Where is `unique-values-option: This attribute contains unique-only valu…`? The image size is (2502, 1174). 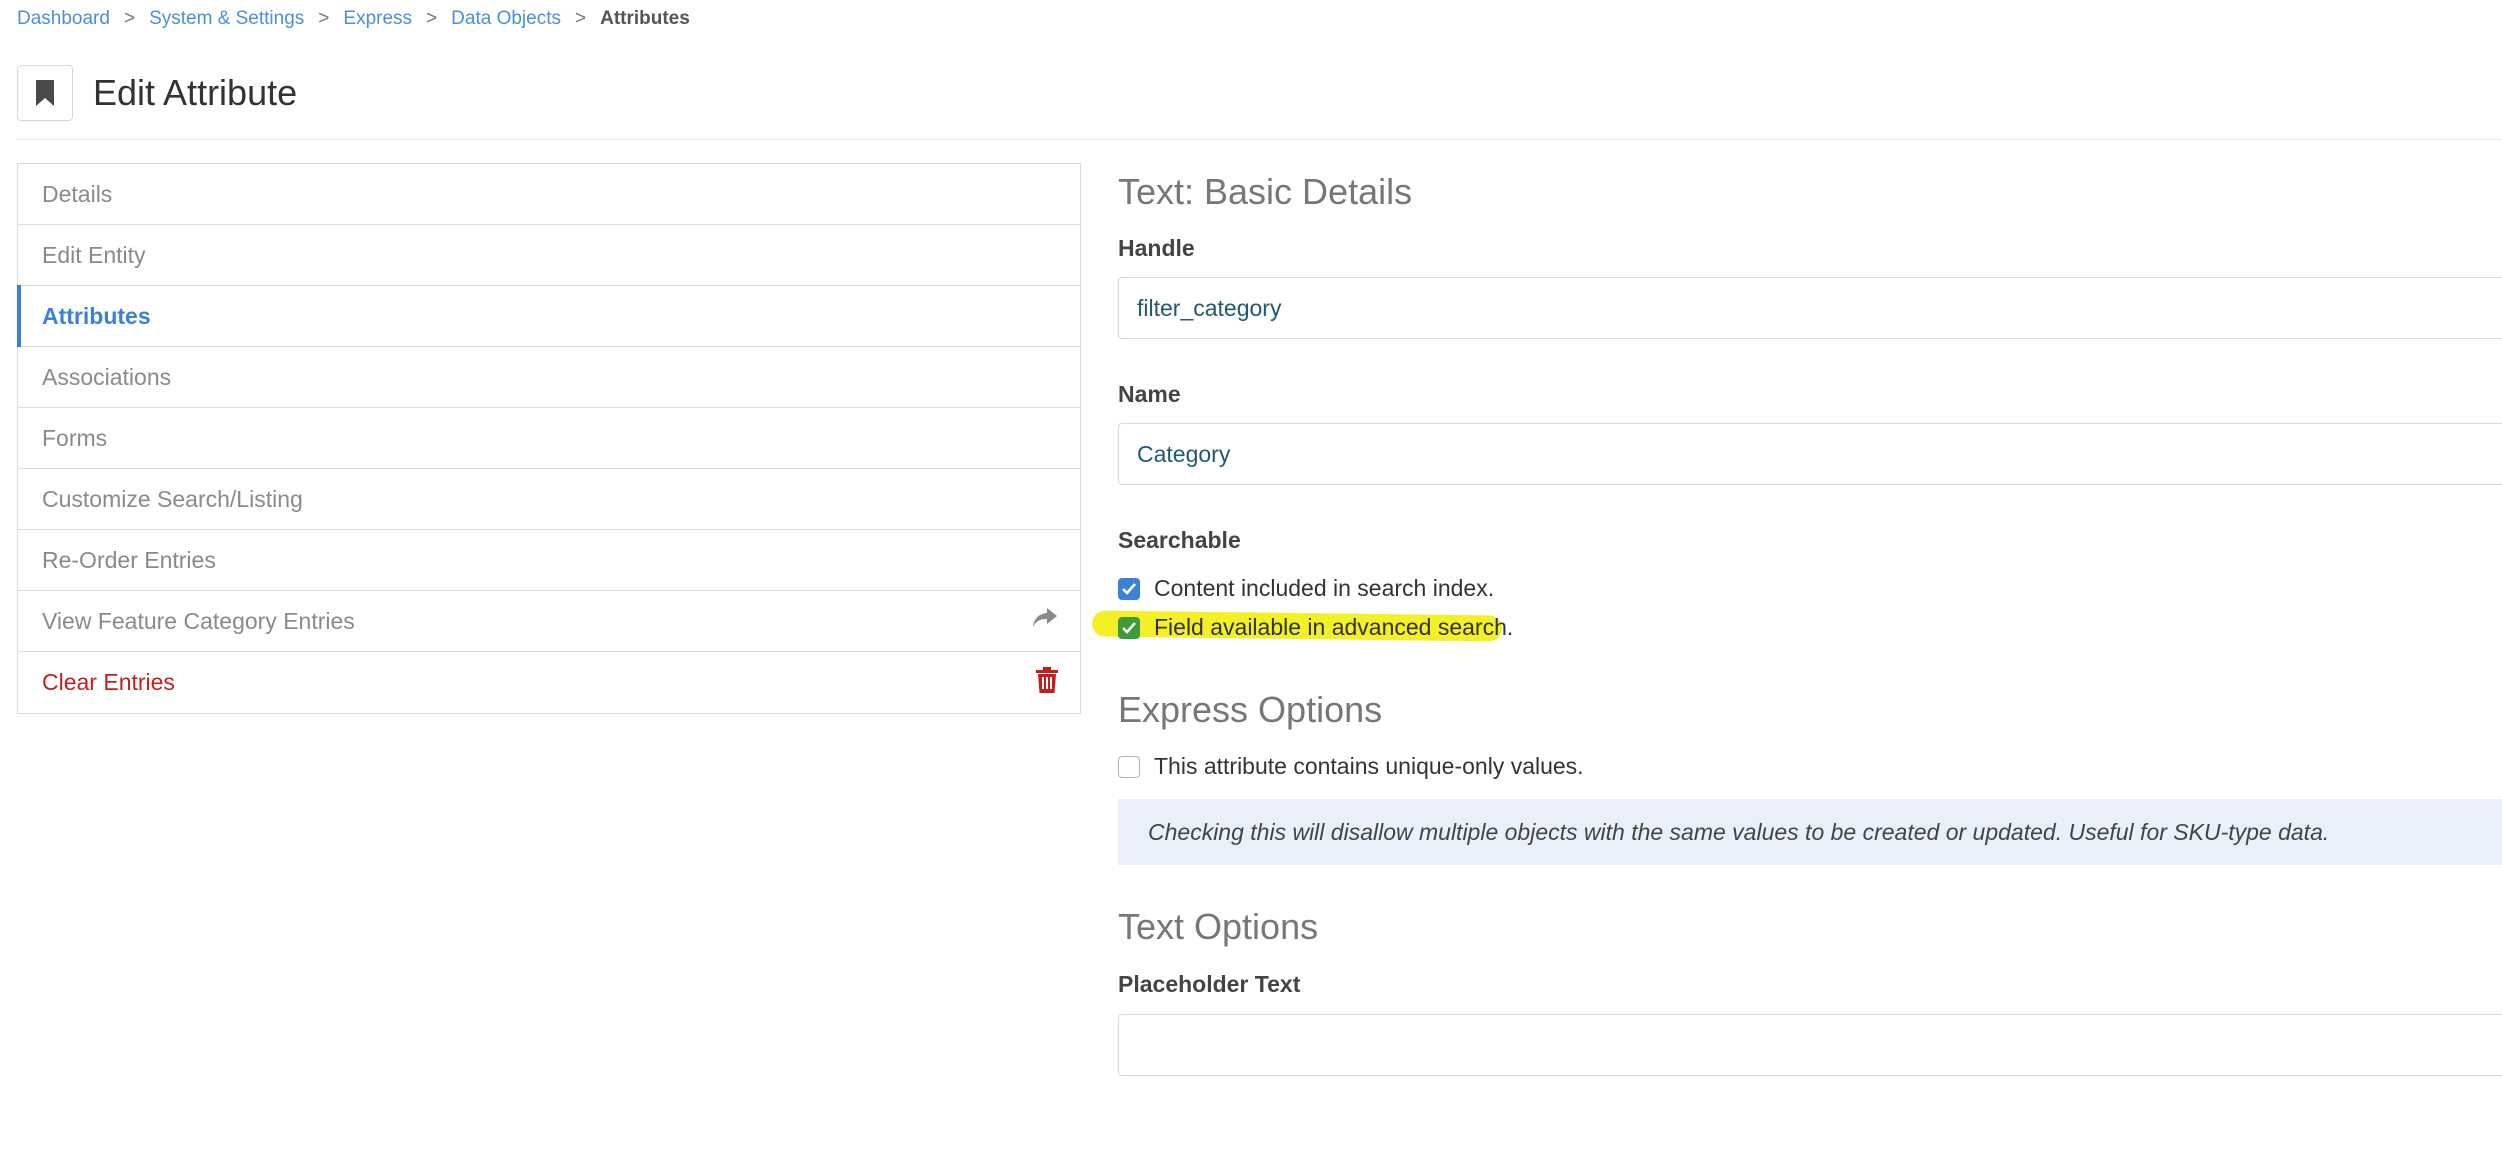 unique-values-option: This attribute contains unique-only valu… is located at coordinates (1351, 766).